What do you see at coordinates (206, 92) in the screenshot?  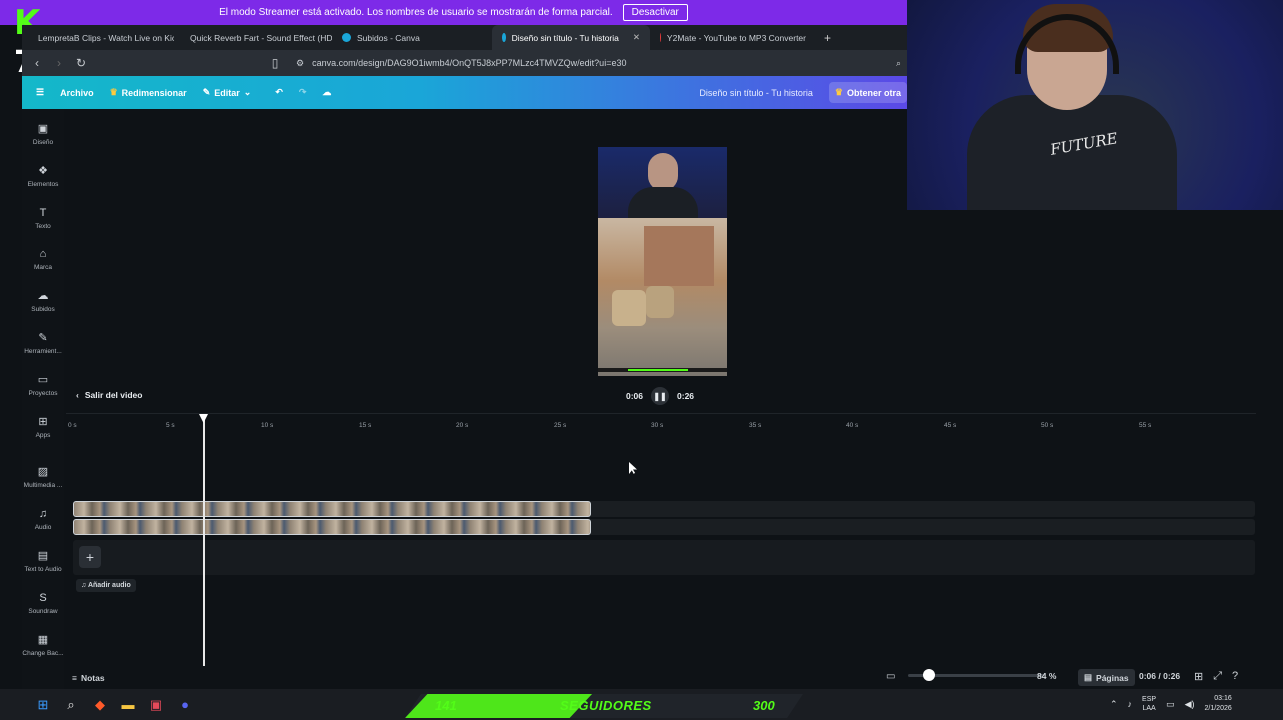 I see `pencil-icon: ✎` at bounding box center [206, 92].